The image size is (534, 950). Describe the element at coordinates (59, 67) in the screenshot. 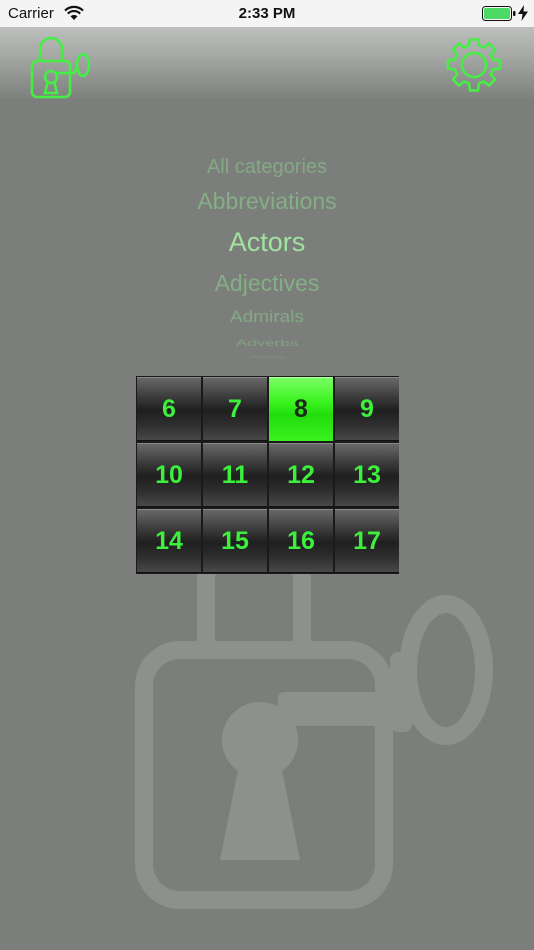

I see `lock-key-icon` at that location.